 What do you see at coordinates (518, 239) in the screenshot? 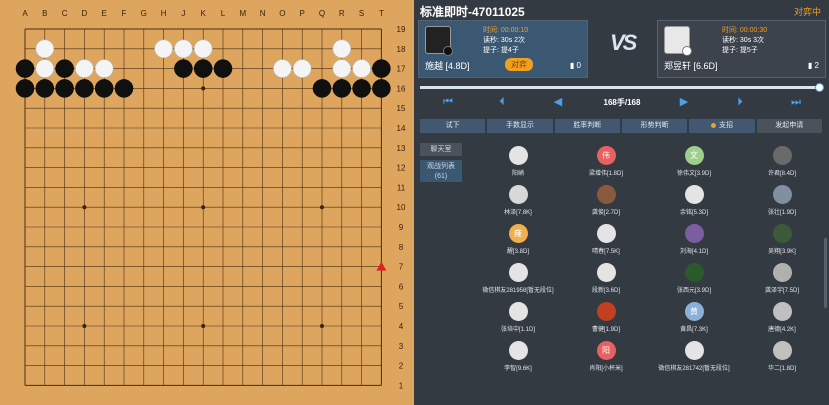
I see `viewer-item: 雍醒[3.8D]` at bounding box center [518, 239].